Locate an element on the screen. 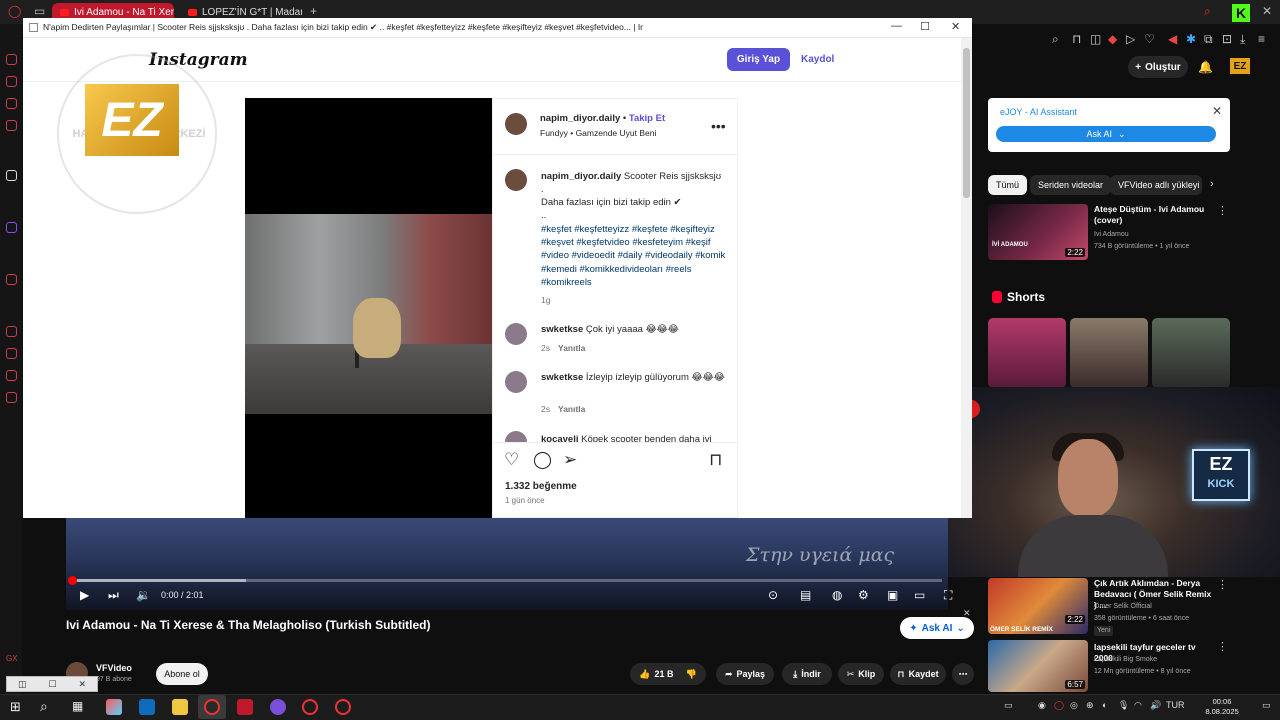 This screenshot has height=720, width=1280. minimize-button: — is located at coordinates (896, 26).